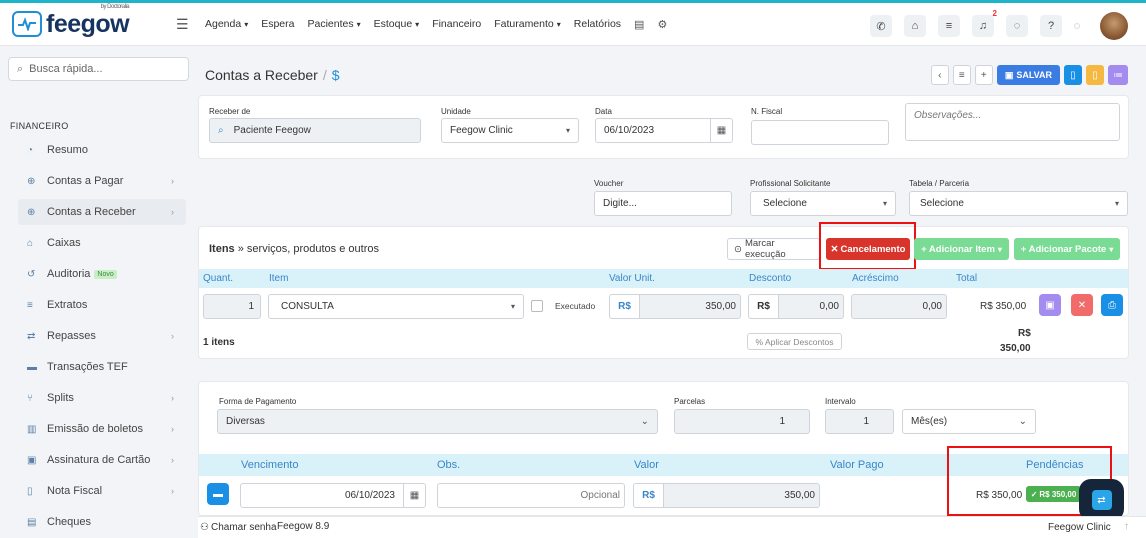  Describe the element at coordinates (102, 522) in the screenshot. I see `sidebar-item-cheques: ▤ Cheques` at that location.